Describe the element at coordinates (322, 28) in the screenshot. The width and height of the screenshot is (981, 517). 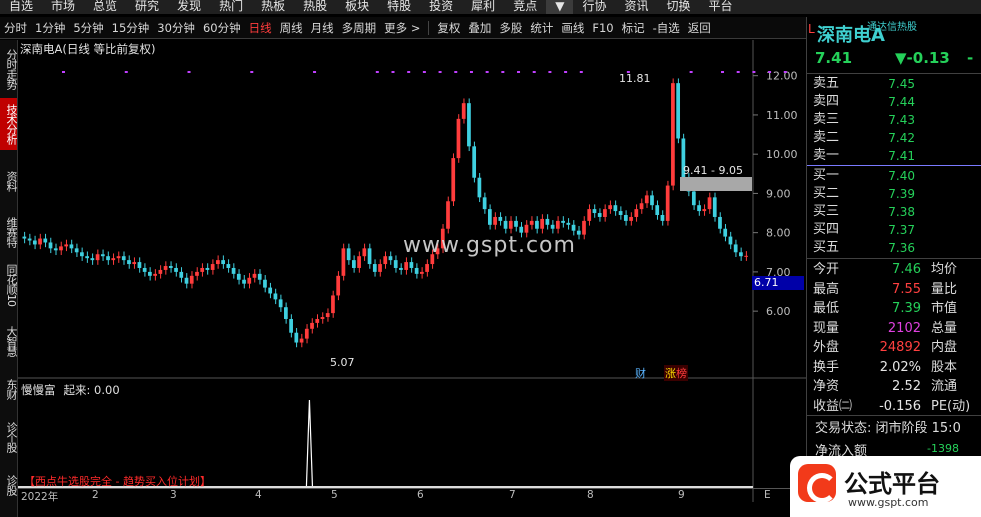
I see `period-tab: 月线` at that location.